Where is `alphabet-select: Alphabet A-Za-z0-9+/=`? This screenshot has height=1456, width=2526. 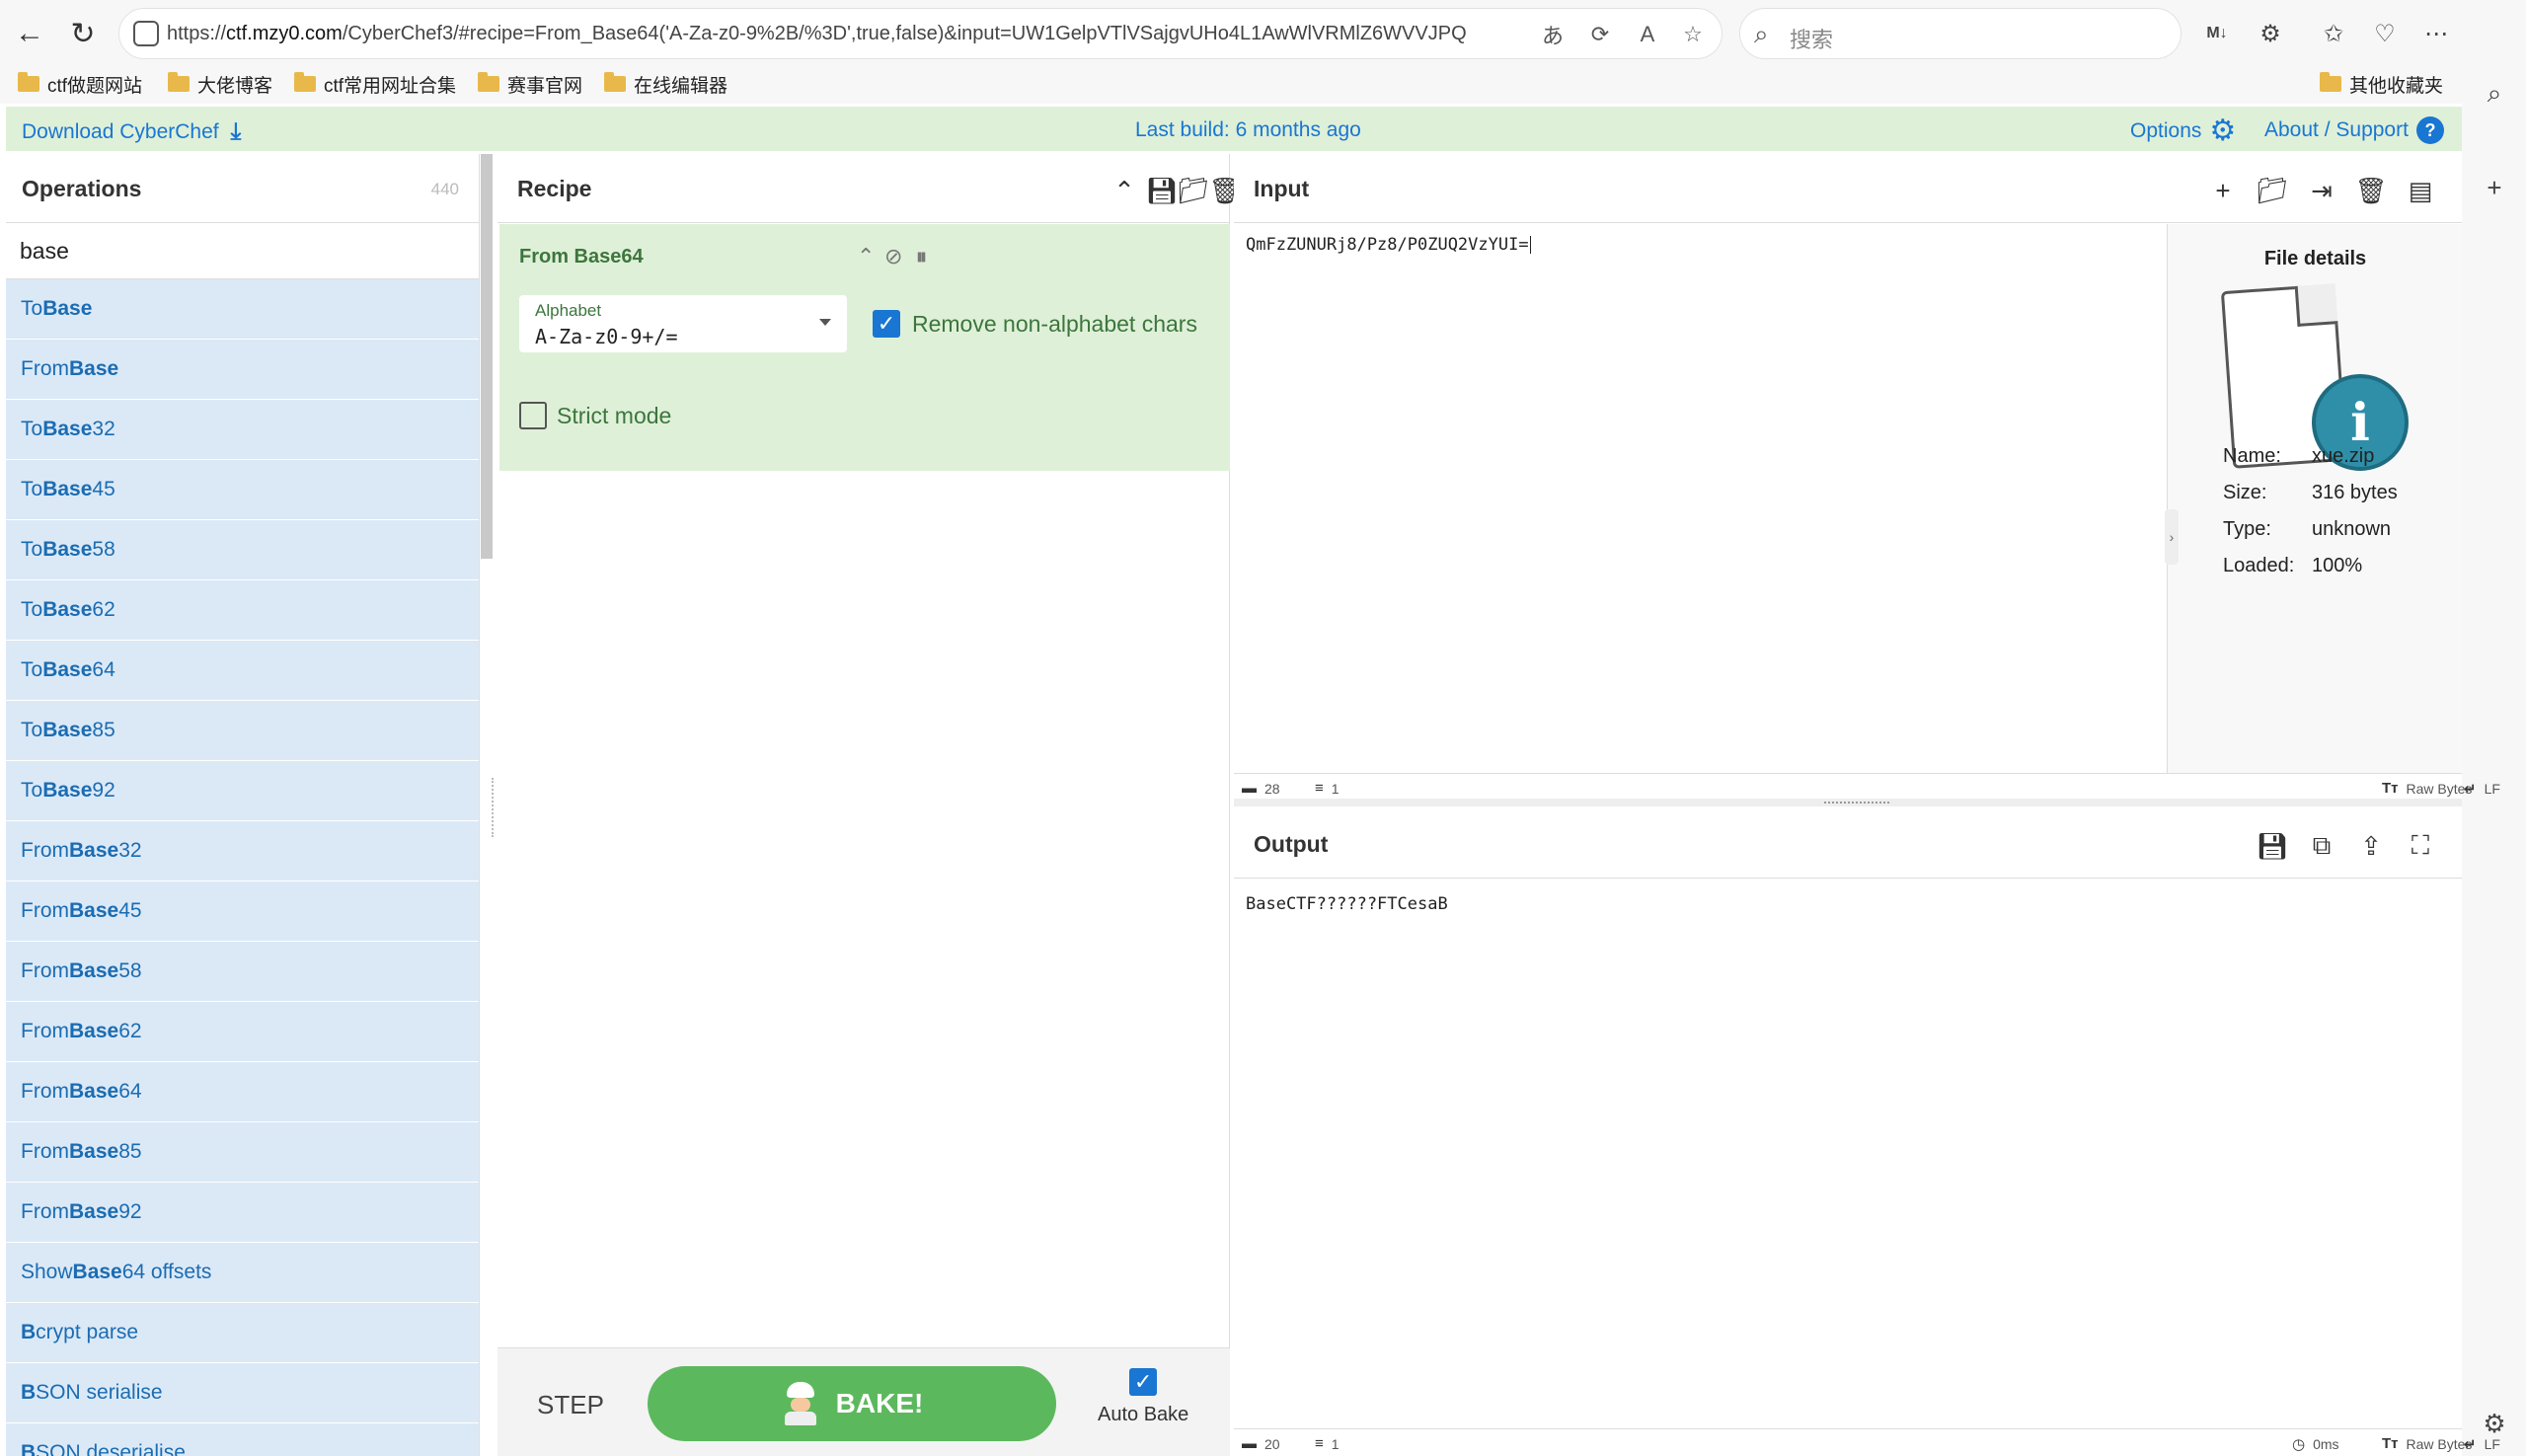 alphabet-select: Alphabet A-Za-z0-9+/= is located at coordinates (683, 323).